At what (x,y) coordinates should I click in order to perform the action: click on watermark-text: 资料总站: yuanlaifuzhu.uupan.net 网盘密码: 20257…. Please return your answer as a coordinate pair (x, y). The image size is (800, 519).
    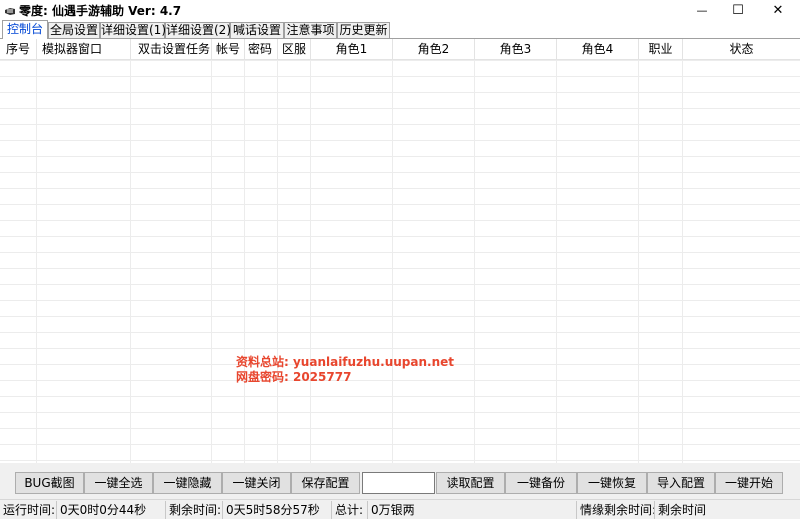
    Looking at the image, I should click on (345, 370).